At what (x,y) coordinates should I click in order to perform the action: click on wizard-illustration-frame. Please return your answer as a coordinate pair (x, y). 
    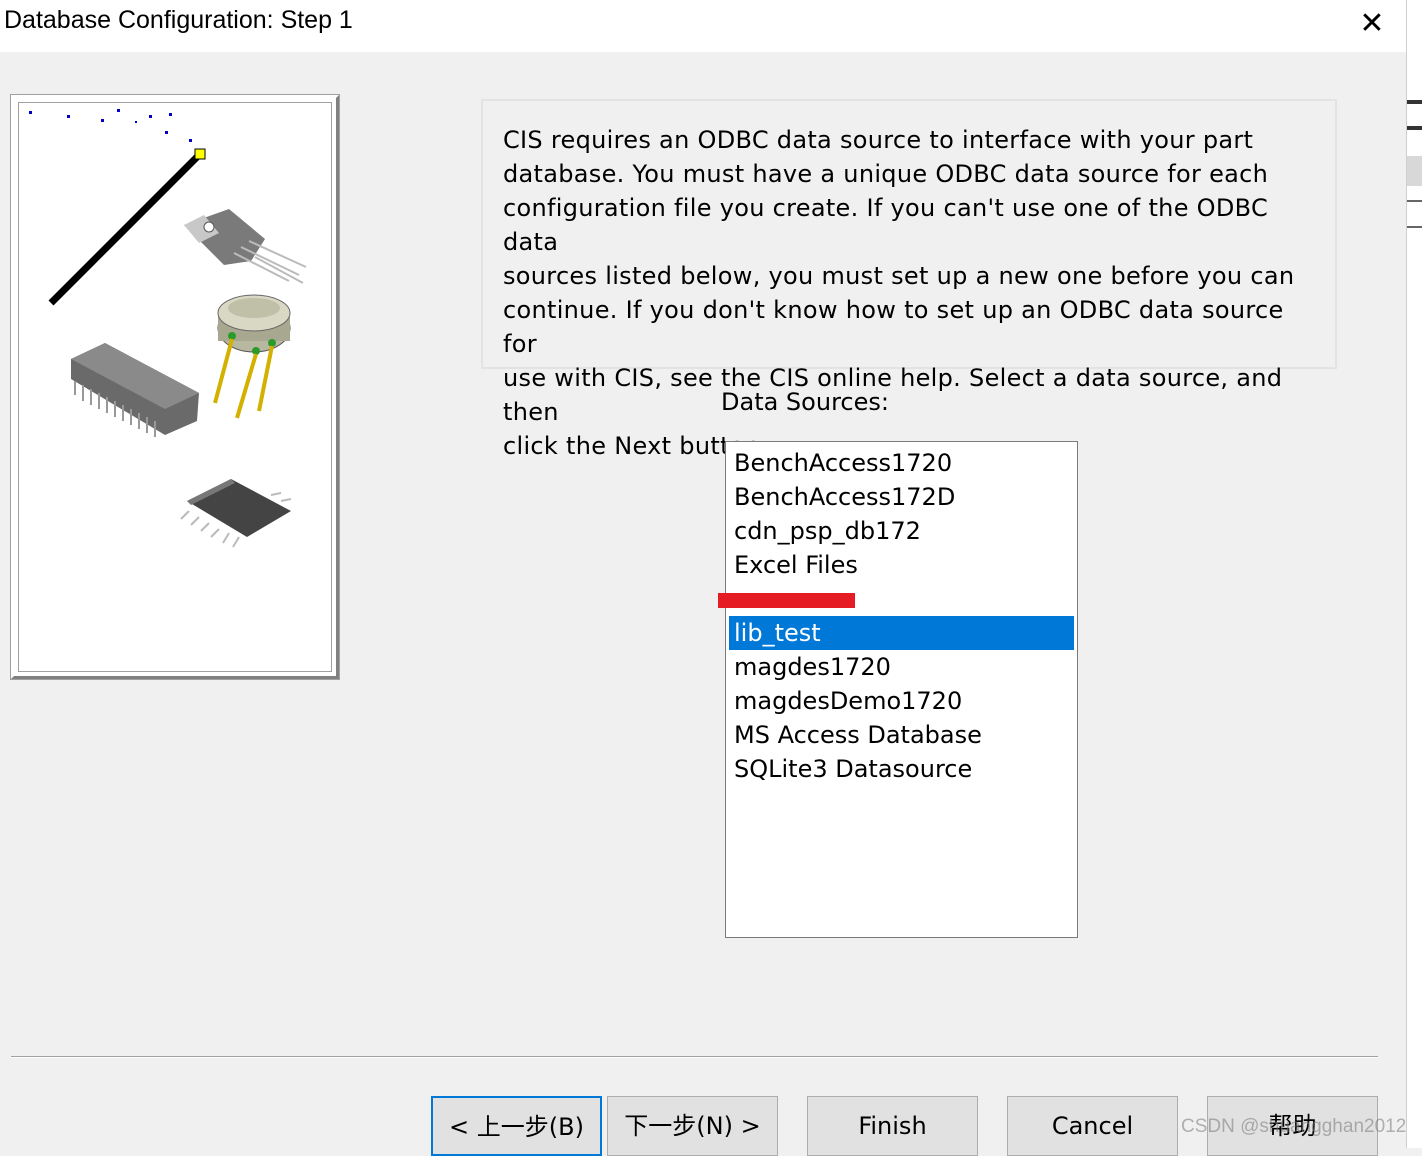
    Looking at the image, I should click on (175, 387).